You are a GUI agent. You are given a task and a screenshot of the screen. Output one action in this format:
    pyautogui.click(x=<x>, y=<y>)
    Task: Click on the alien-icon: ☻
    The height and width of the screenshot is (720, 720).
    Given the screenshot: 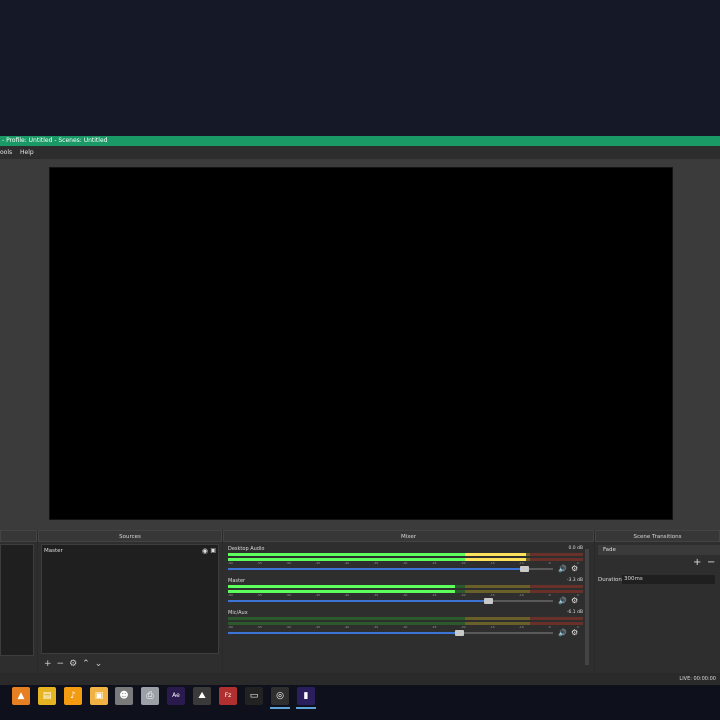 What is the action you would take?
    pyautogui.click(x=124, y=696)
    